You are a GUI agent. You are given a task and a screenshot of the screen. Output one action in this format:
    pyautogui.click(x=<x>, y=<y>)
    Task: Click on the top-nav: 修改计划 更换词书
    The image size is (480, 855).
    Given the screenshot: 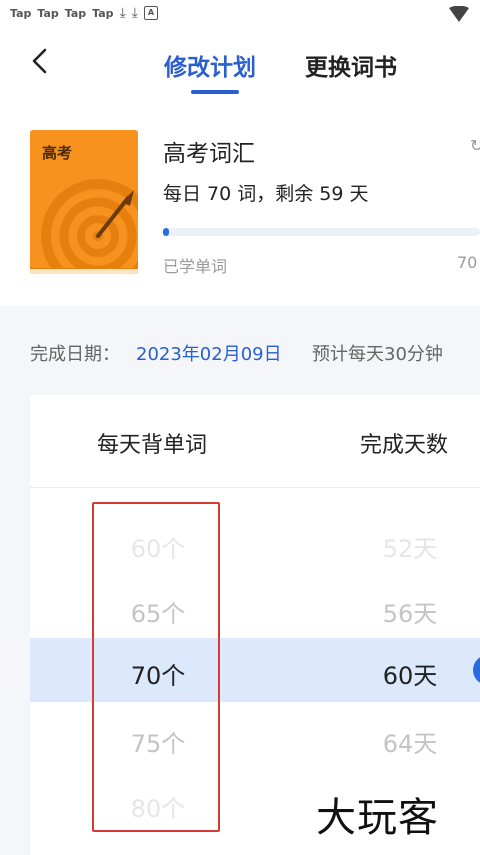 What is the action you would take?
    pyautogui.click(x=240, y=65)
    